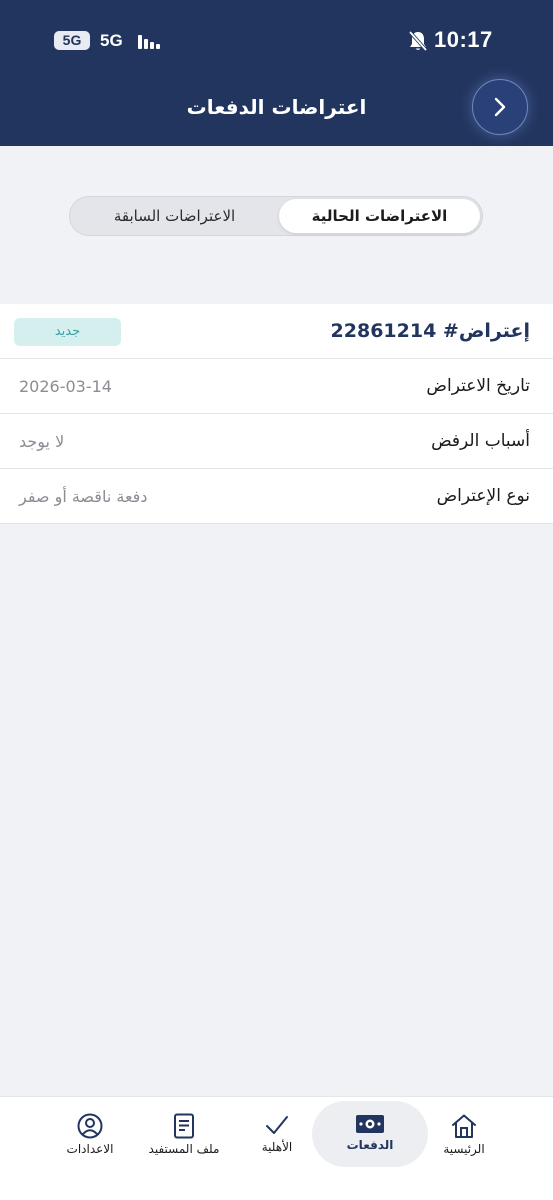  I want to click on banknote-icon, so click(370, 1124).